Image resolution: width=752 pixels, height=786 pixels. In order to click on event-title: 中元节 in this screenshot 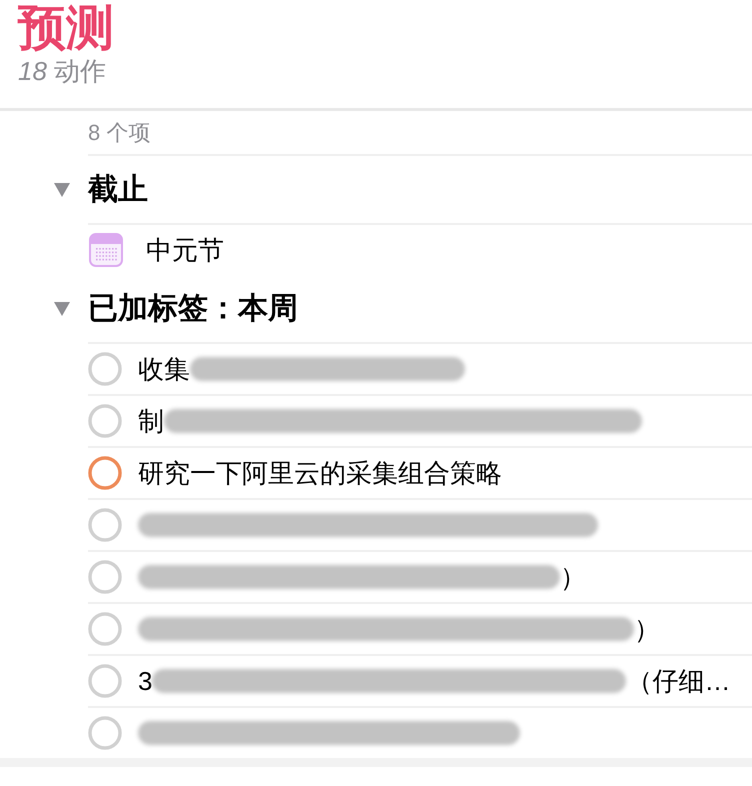, I will do `click(185, 250)`.